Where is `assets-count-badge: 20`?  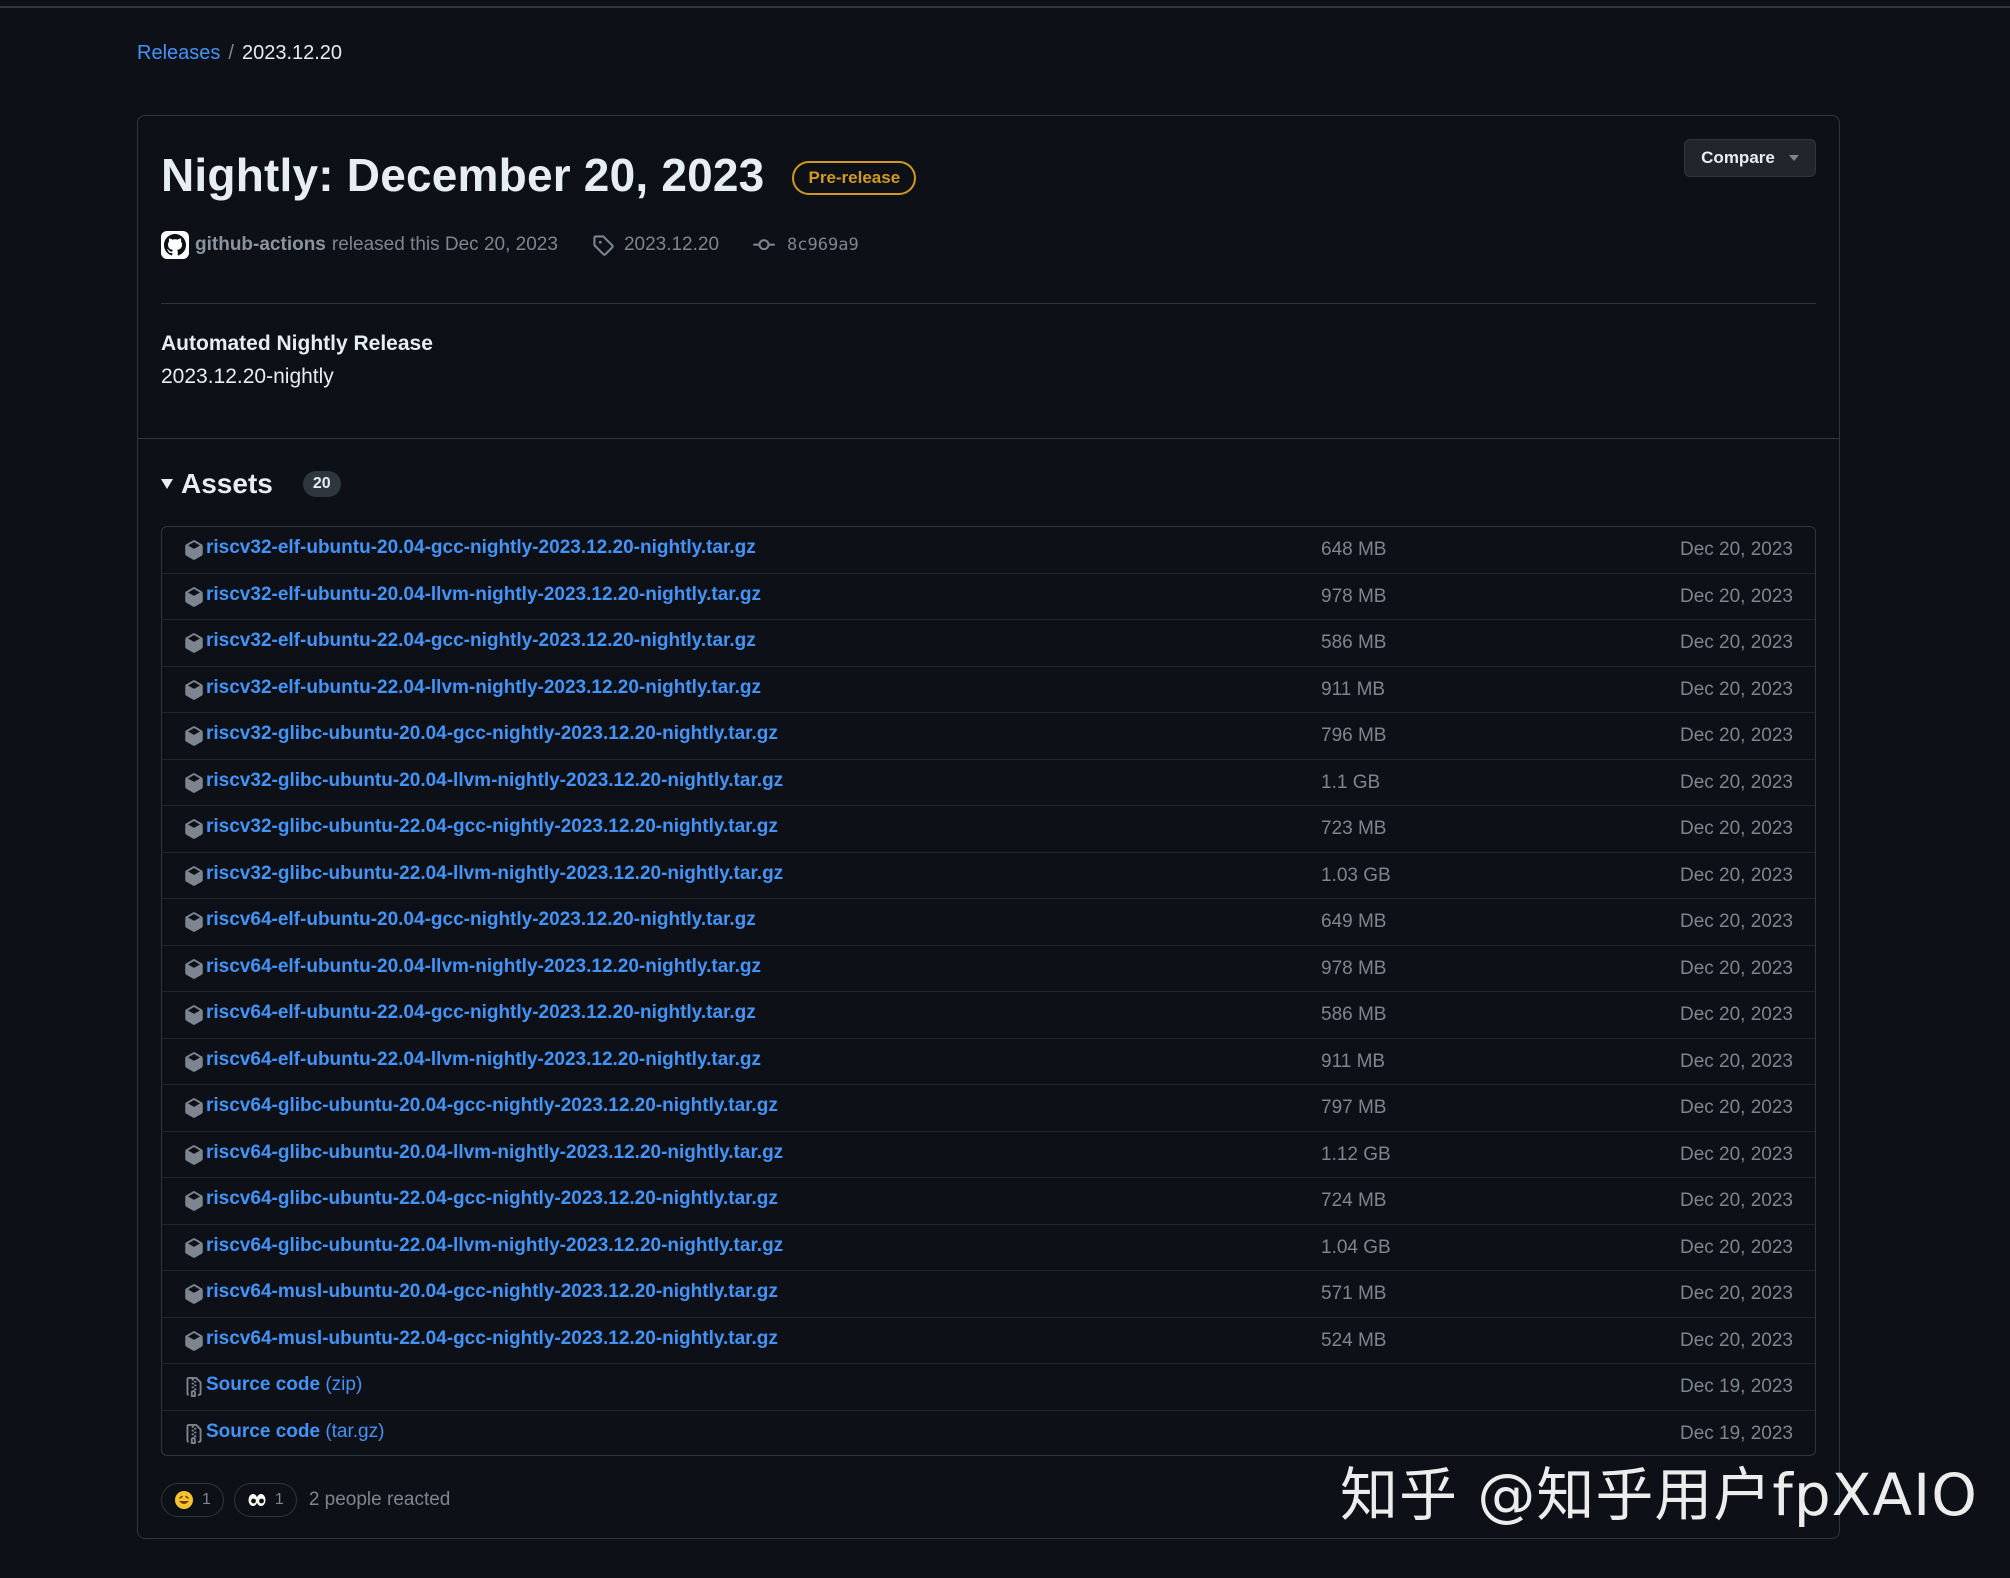
assets-count-badge: 20 is located at coordinates (321, 484).